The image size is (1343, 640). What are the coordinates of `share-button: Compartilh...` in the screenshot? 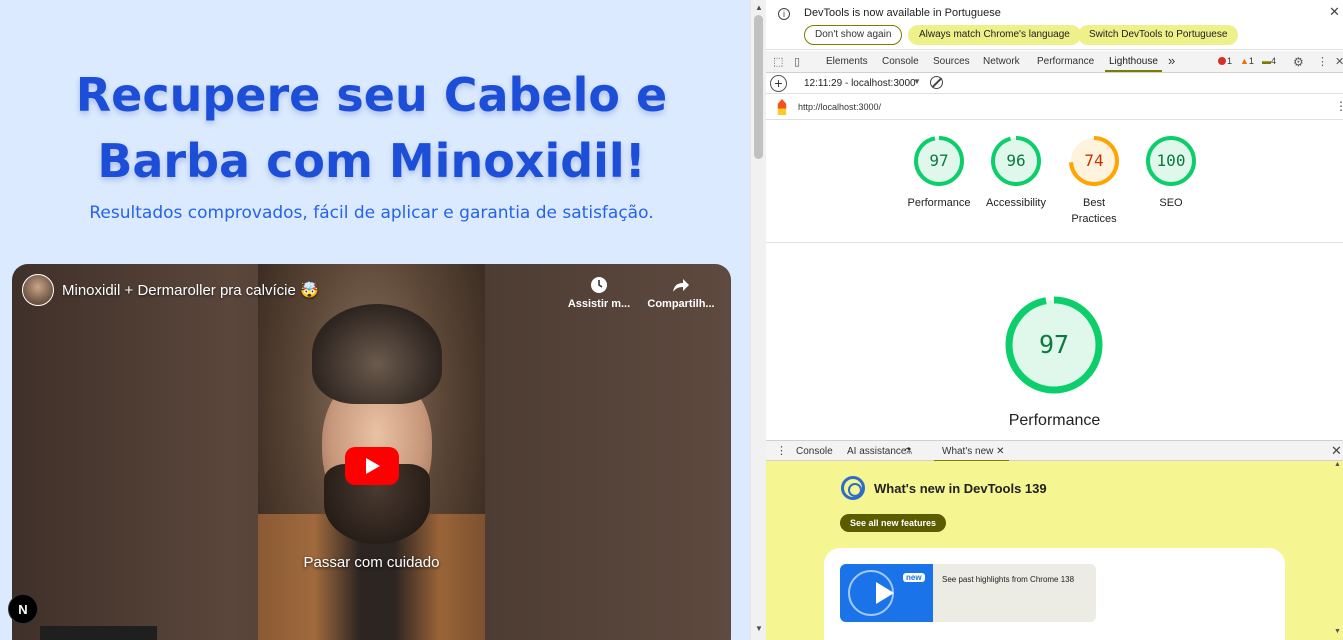 It's located at (681, 293).